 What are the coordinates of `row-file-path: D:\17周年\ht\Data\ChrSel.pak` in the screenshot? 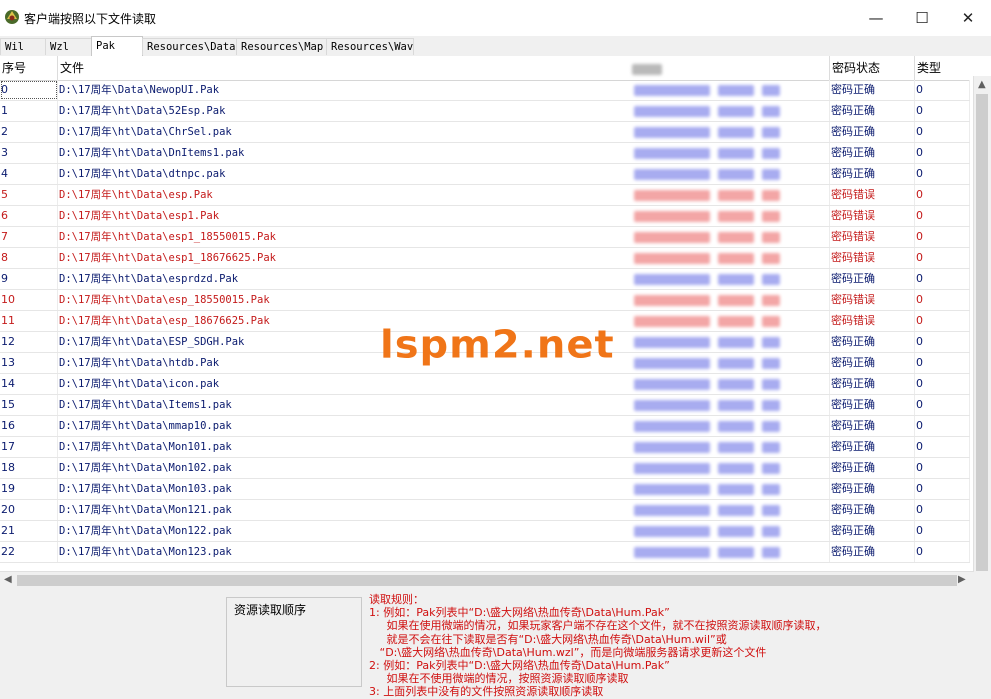 It's located at (444, 132).